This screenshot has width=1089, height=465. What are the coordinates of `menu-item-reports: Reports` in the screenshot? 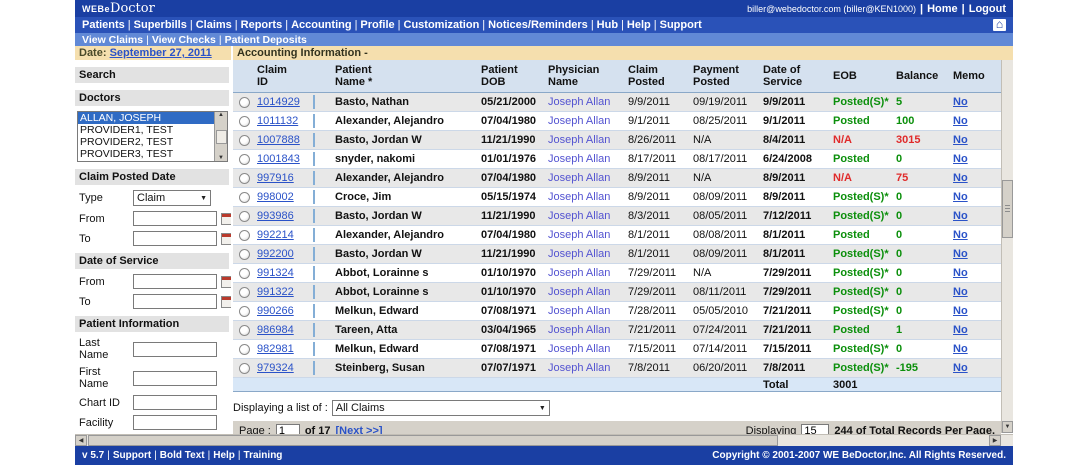 It's located at (262, 25).